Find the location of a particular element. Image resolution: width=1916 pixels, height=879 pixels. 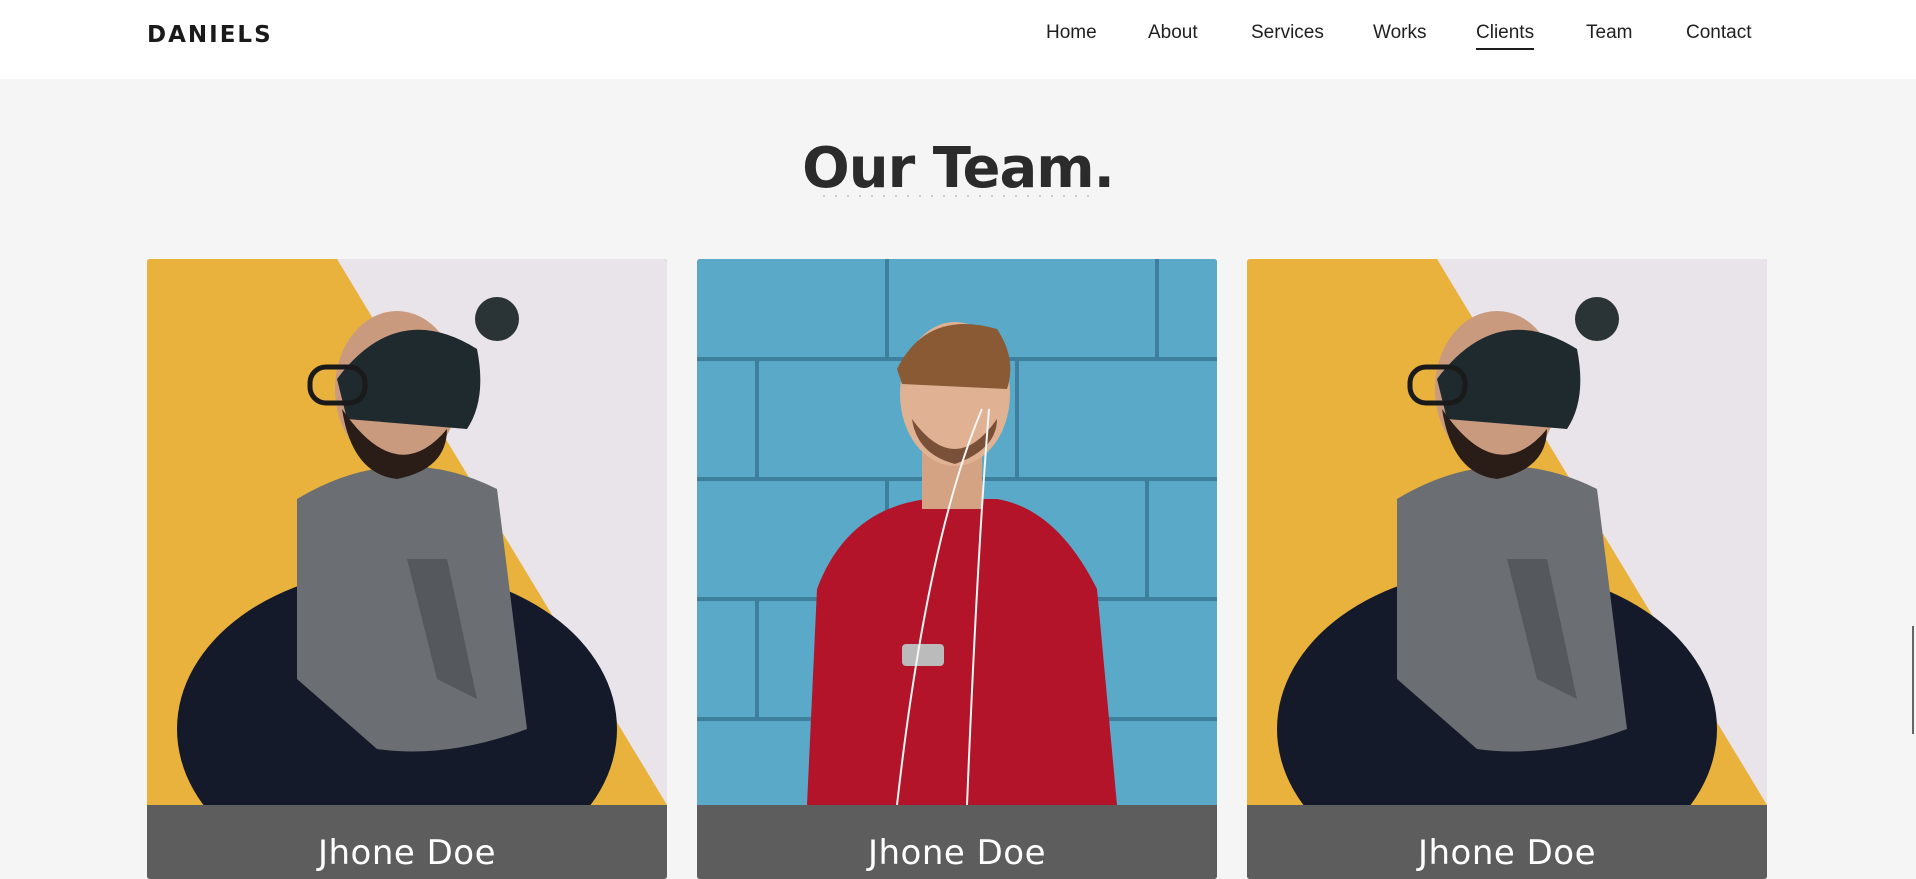

nav-home: Home is located at coordinates (1071, 33).